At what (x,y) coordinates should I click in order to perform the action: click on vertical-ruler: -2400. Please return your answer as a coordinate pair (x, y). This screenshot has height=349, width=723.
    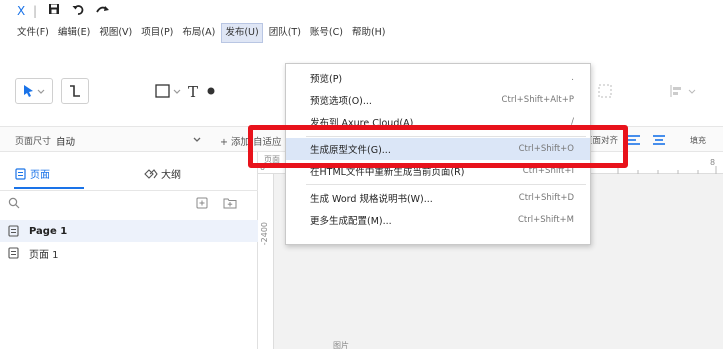
    Looking at the image, I should click on (266, 261).